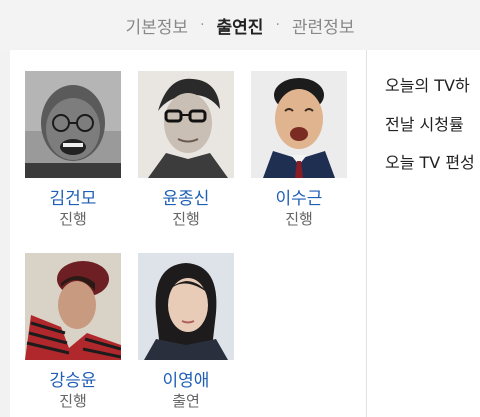 The image size is (480, 417). I want to click on tab-cast: 출연진, so click(240, 25).